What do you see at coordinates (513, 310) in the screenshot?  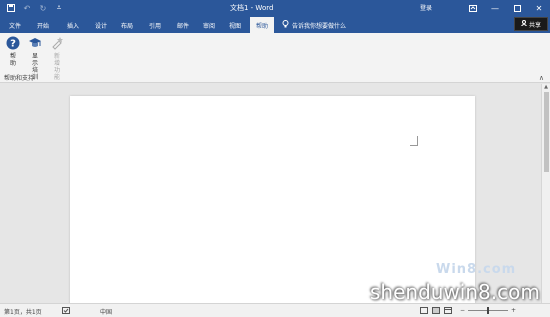 I see `zoom-in-icon: +` at bounding box center [513, 310].